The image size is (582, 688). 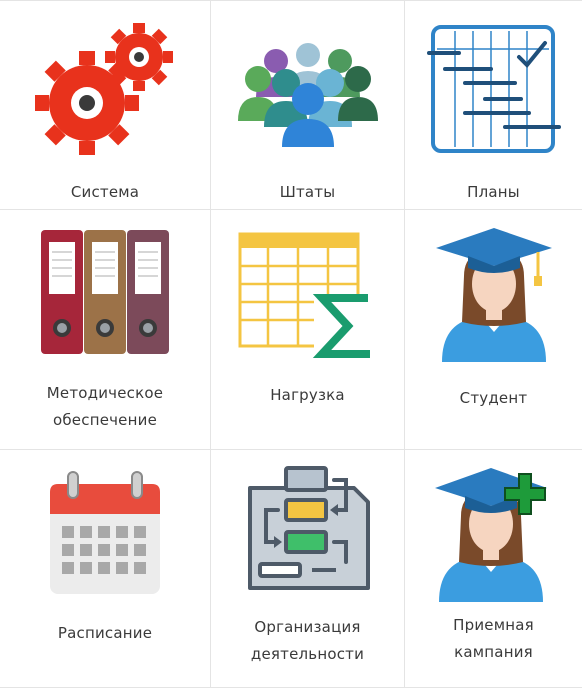 What do you see at coordinates (307, 640) in the screenshot?
I see `tile-label: Организация деятельности` at bounding box center [307, 640].